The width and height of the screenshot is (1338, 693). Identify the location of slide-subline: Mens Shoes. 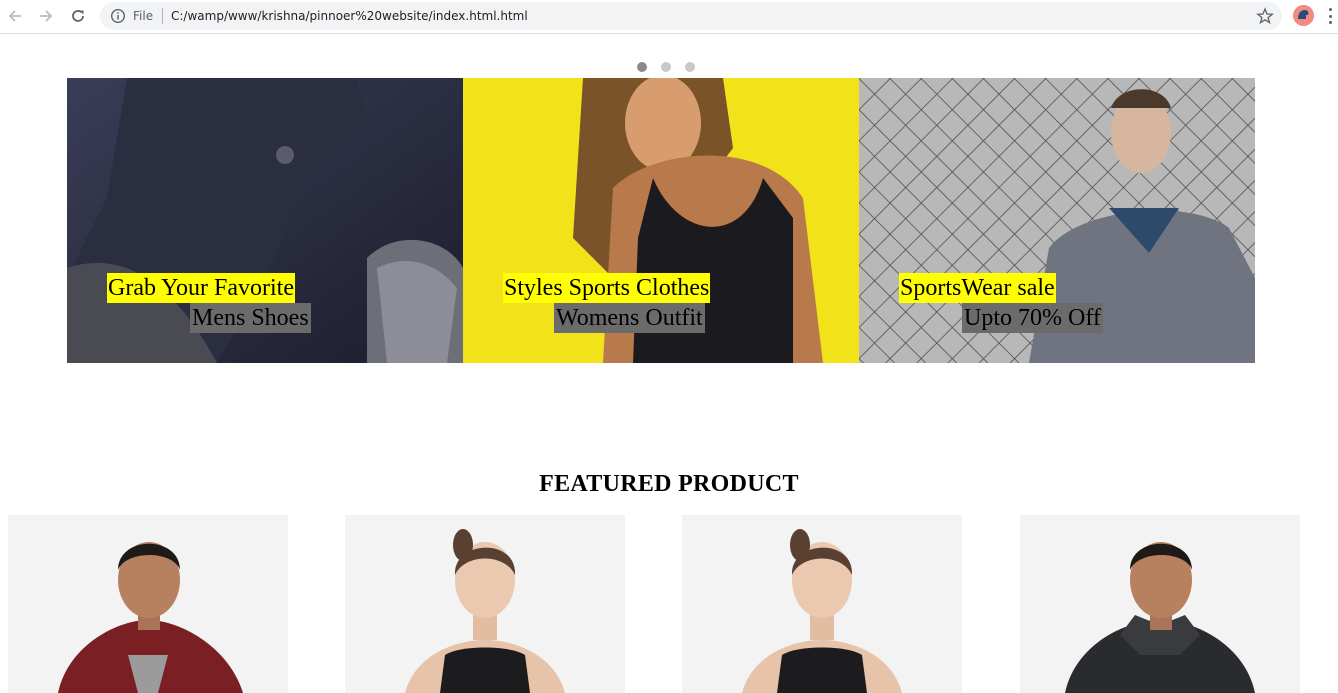
(250, 318).